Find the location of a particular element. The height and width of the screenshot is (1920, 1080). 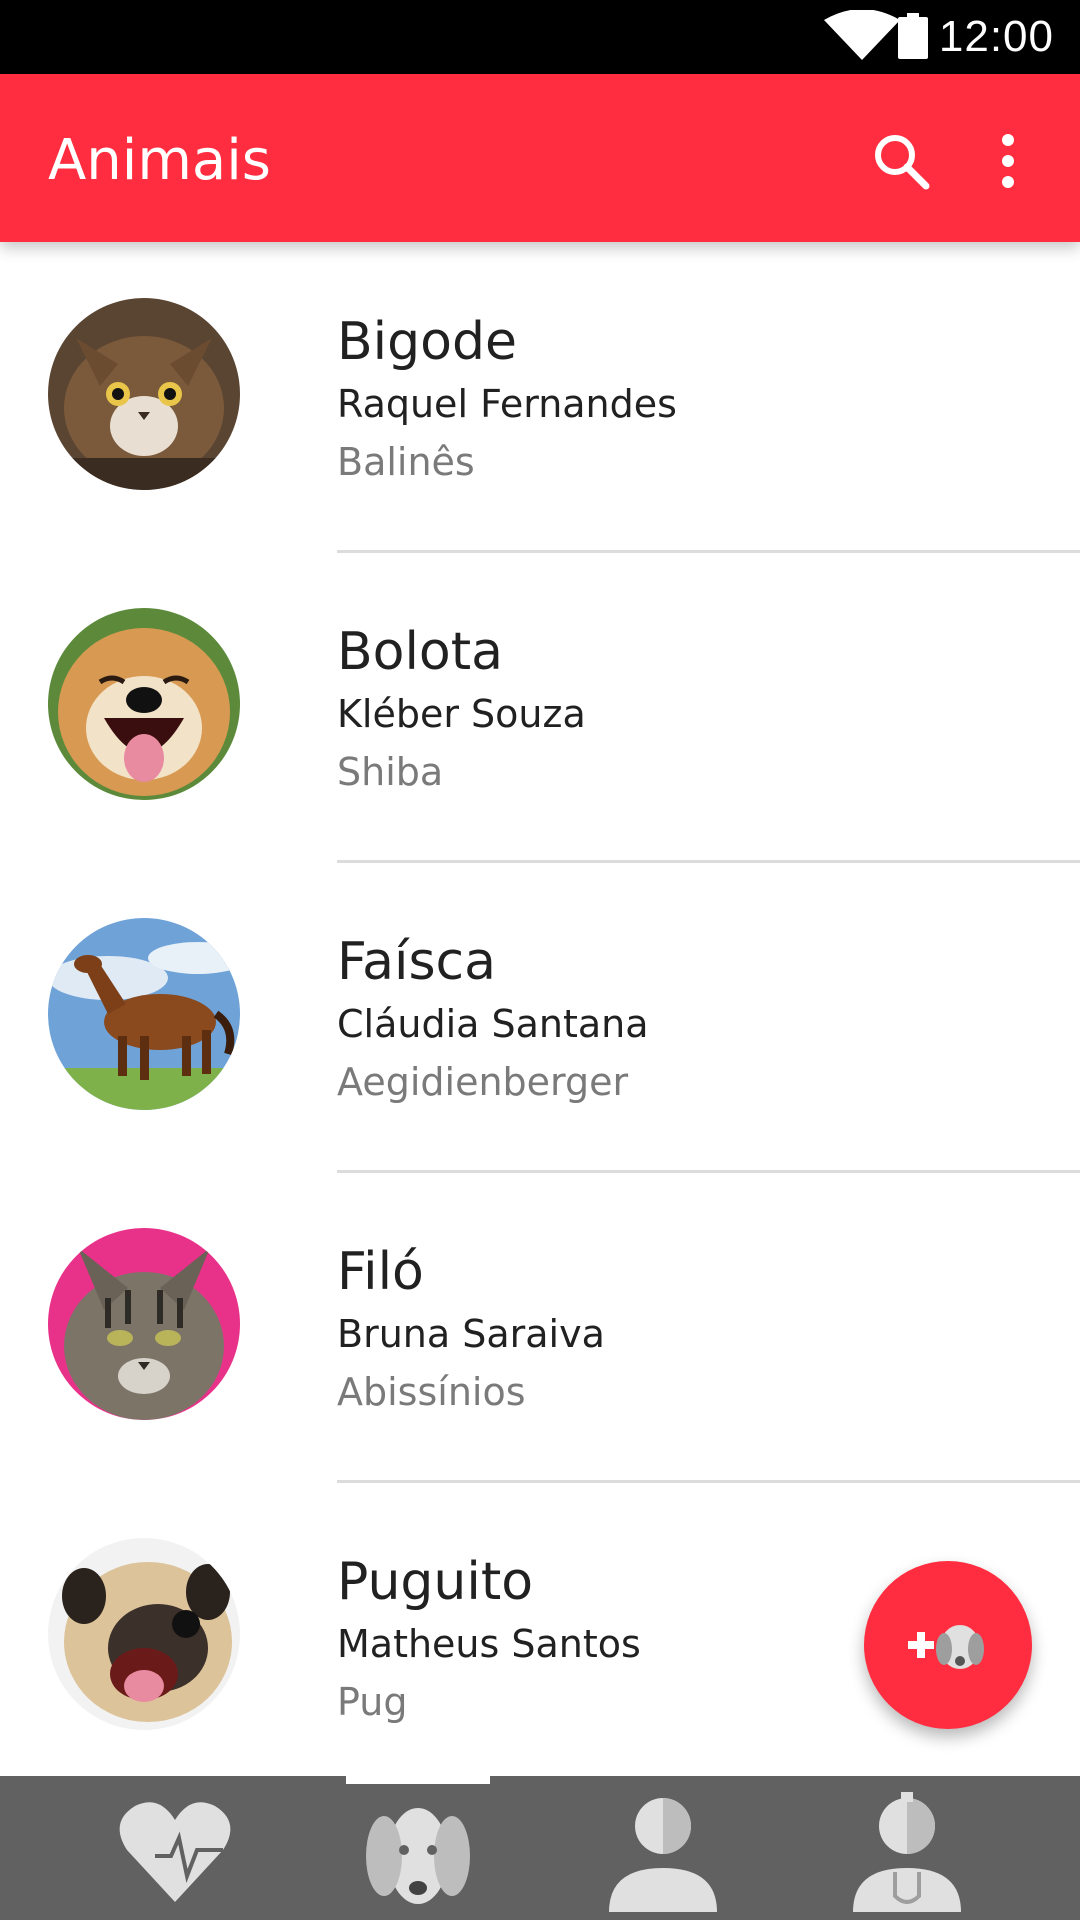

add-pet-icon is located at coordinates (946, 1647).